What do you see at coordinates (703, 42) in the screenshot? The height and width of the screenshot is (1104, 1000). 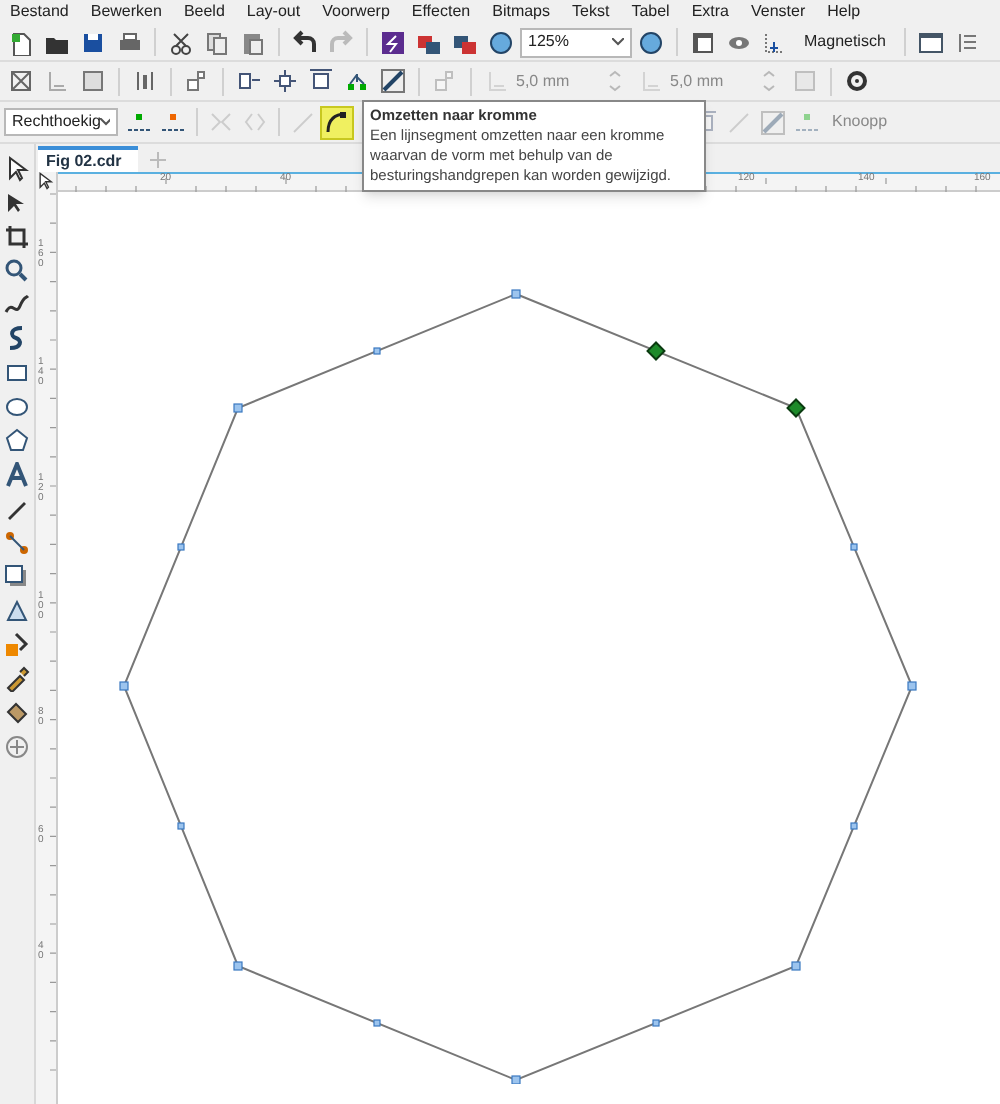 I see `frame-icon` at bounding box center [703, 42].